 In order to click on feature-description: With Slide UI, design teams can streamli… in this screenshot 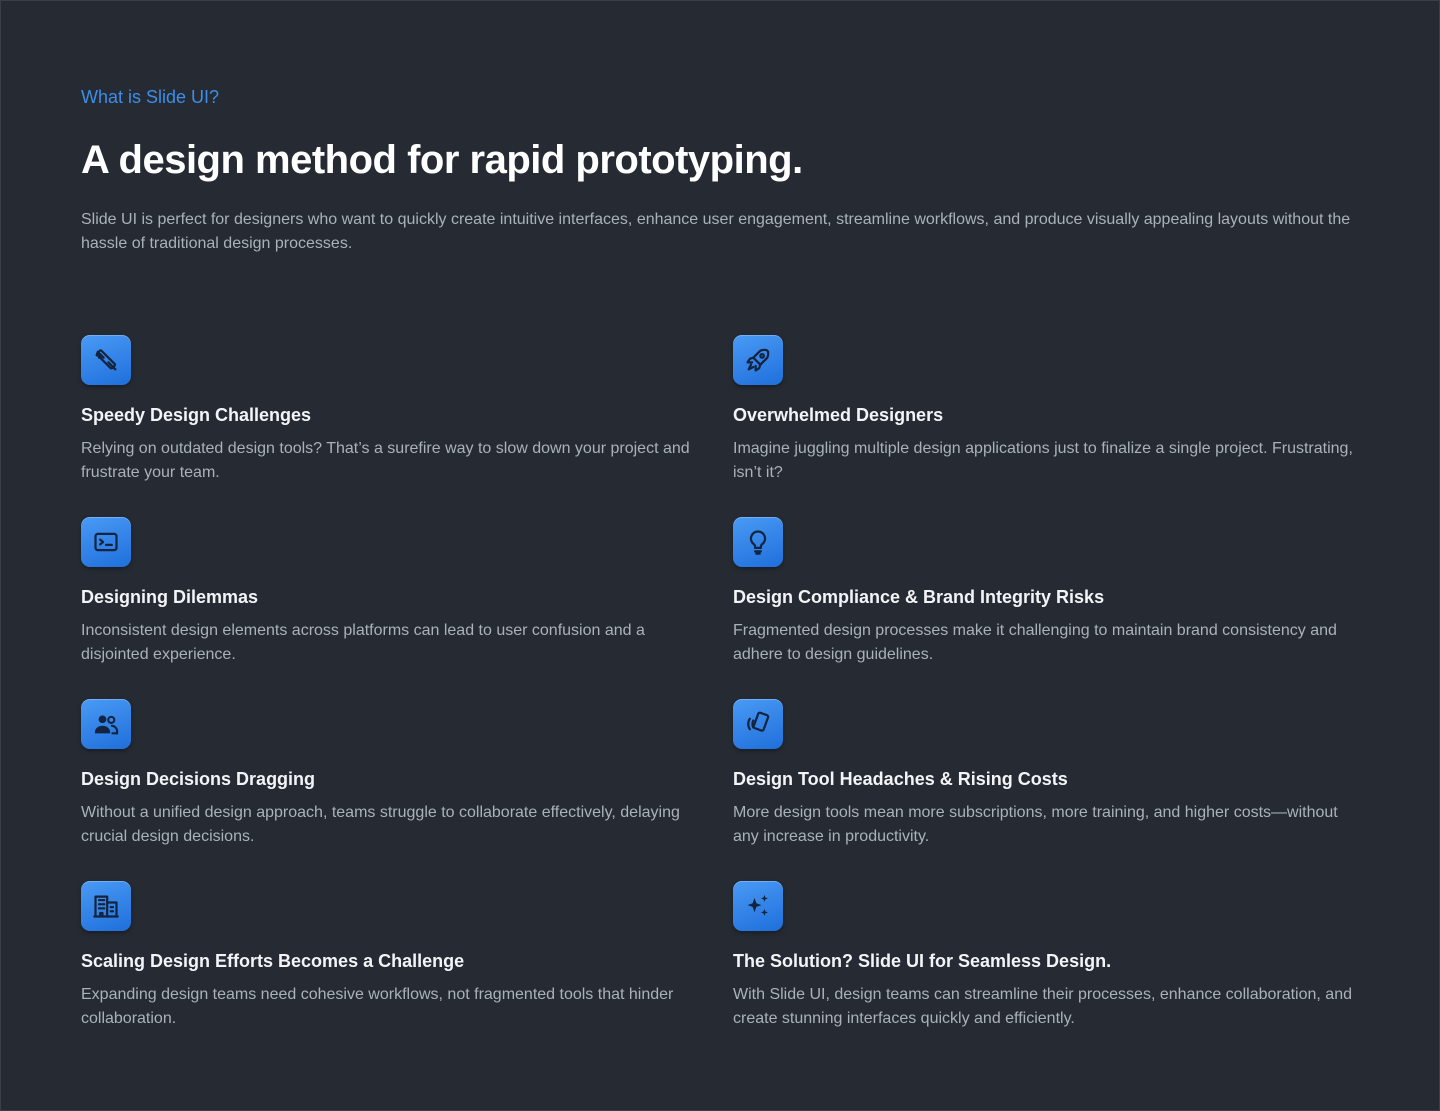, I will do `click(1042, 1006)`.